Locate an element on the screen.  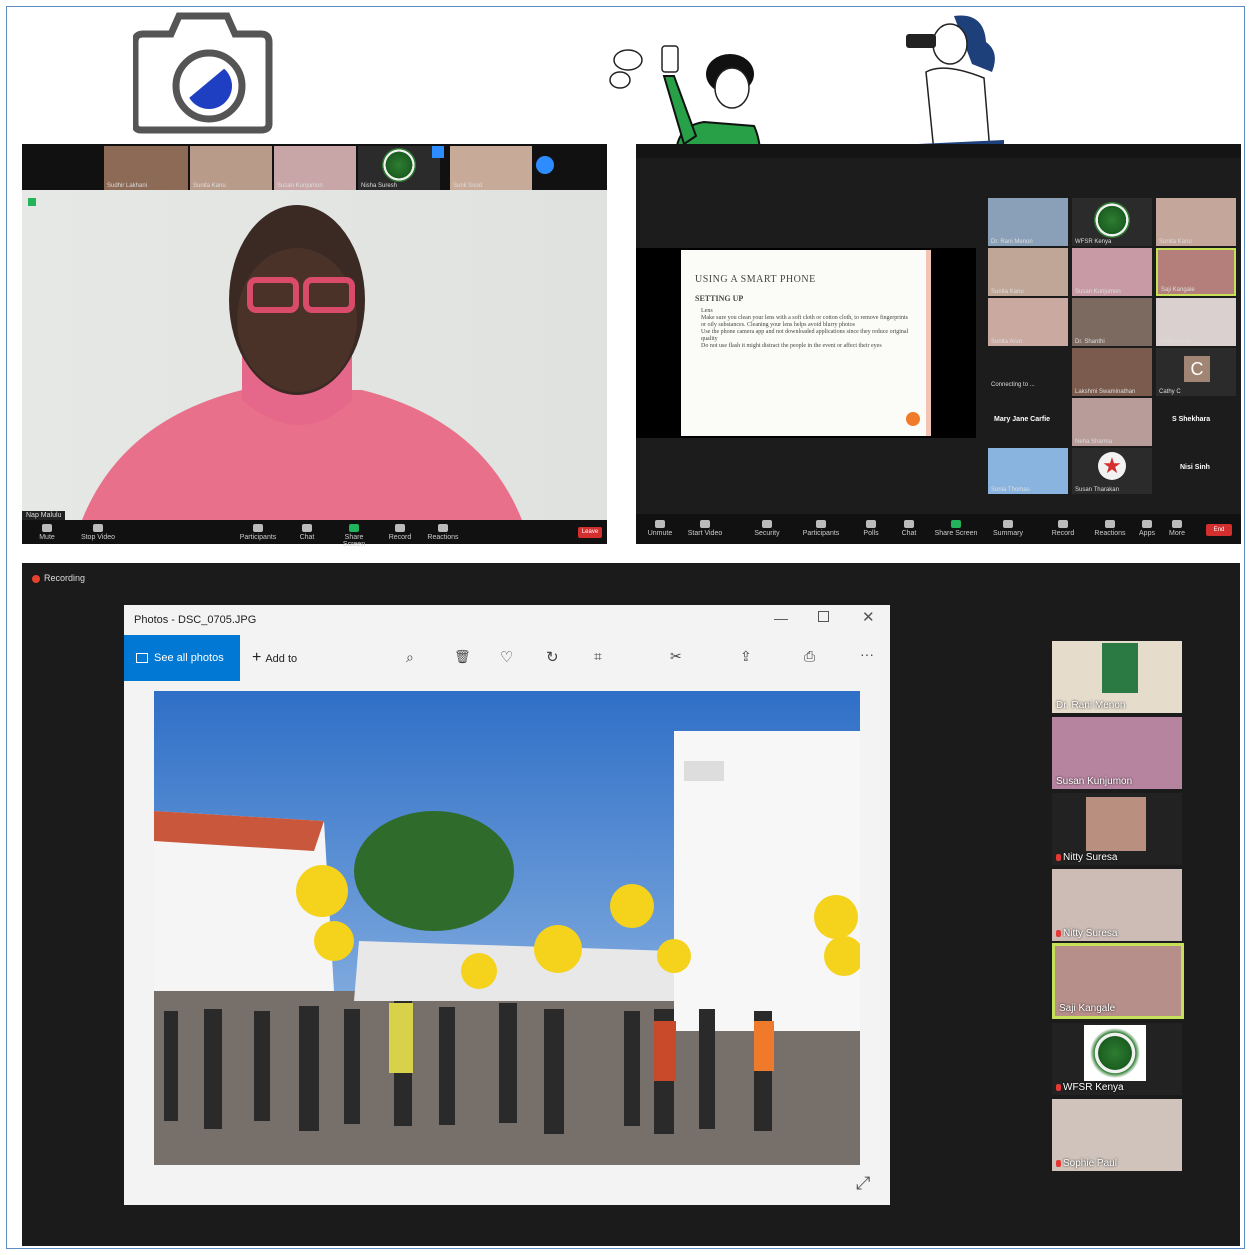
participant-name: Shalini Arun is located at coordinates (1175, 342).